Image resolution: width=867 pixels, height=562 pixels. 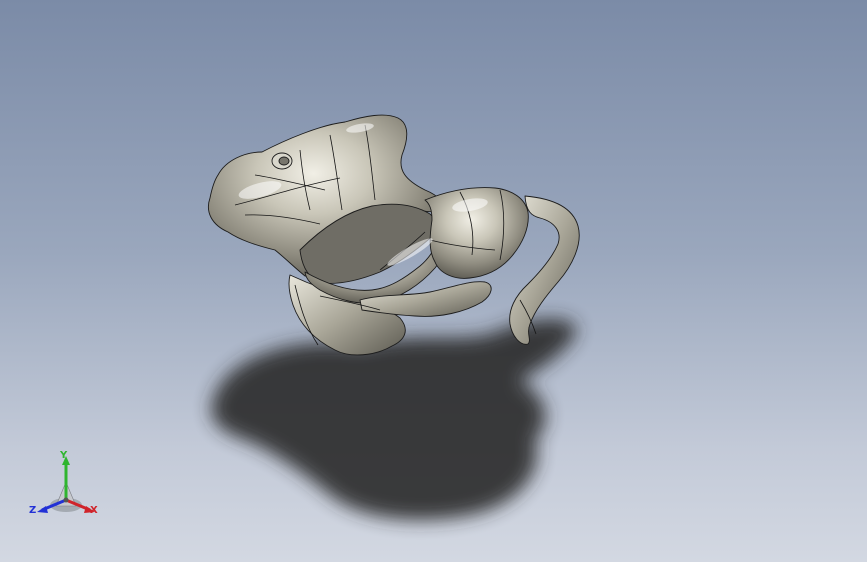 I want to click on triad-origin, so click(x=66, y=500).